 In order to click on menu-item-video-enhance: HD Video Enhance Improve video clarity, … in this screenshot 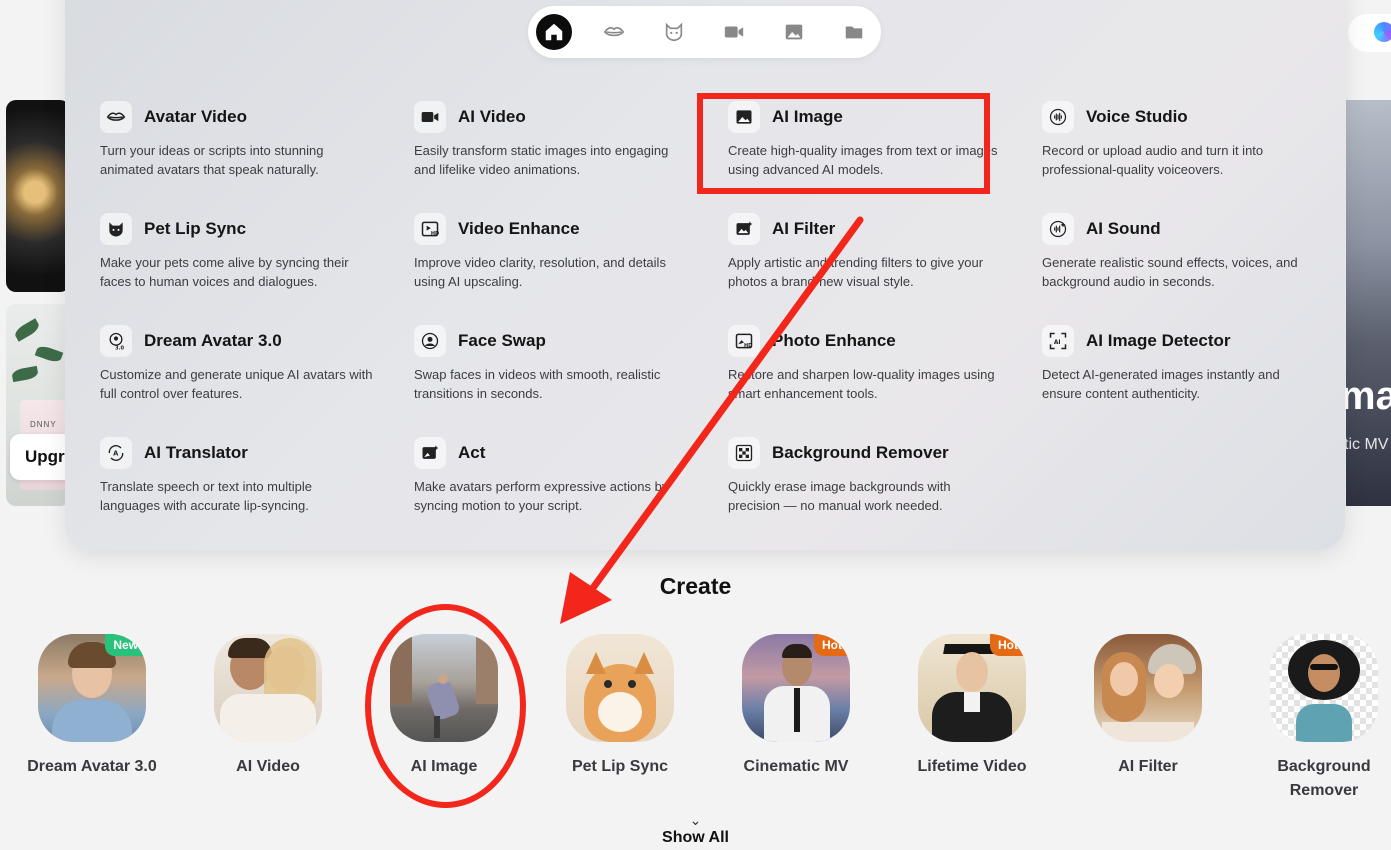, I will do `click(564, 251)`.